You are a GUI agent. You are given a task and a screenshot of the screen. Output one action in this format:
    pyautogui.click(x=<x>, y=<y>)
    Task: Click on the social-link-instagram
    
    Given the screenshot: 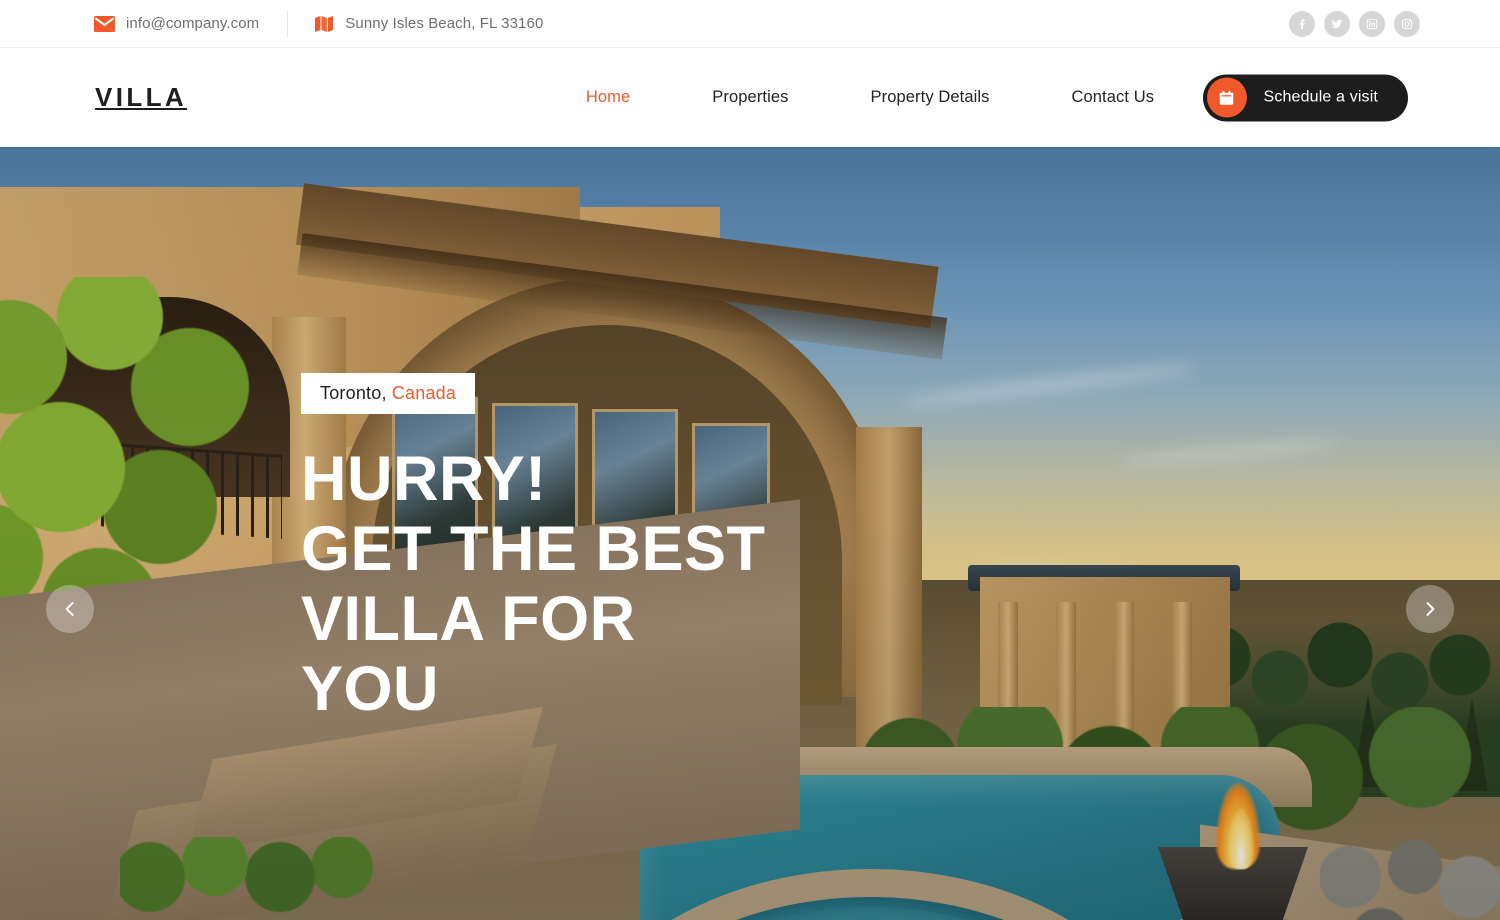 What is the action you would take?
    pyautogui.click(x=1407, y=23)
    